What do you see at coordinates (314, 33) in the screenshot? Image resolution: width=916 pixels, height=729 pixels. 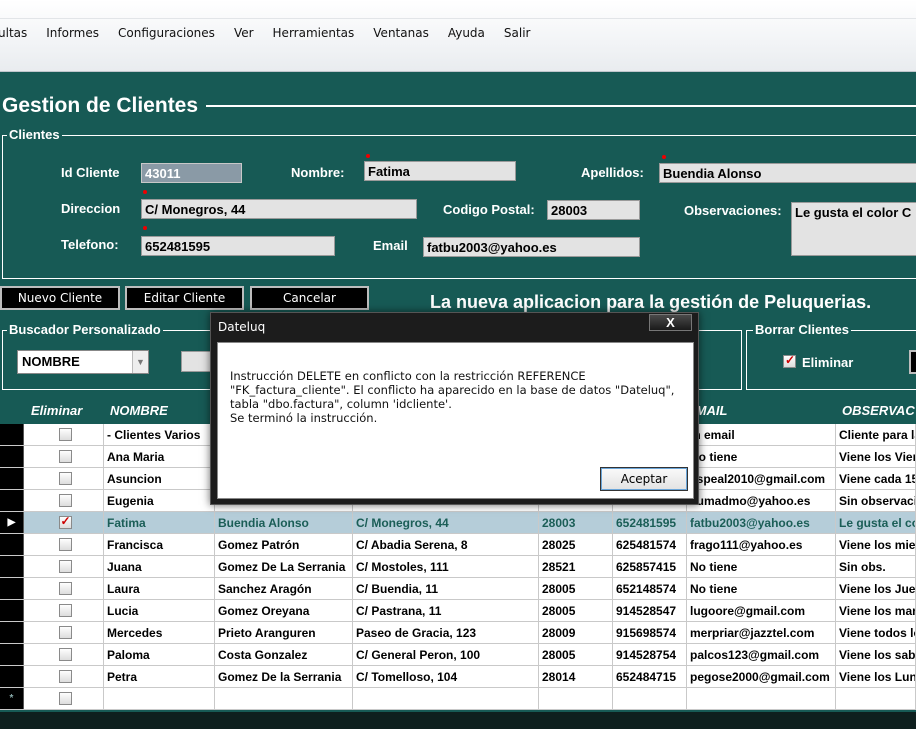 I see `menu-herramientas: Herramientas` at bounding box center [314, 33].